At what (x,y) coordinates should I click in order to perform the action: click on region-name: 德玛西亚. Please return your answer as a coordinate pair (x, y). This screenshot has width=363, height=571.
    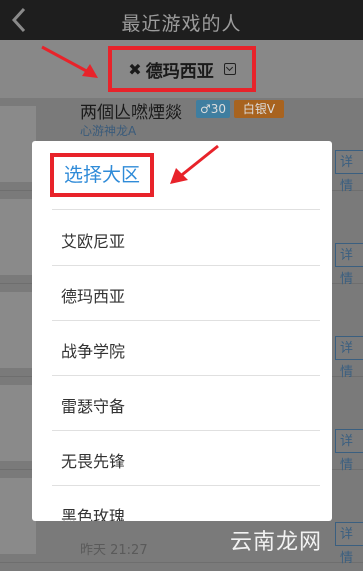
    Looking at the image, I should click on (179, 71).